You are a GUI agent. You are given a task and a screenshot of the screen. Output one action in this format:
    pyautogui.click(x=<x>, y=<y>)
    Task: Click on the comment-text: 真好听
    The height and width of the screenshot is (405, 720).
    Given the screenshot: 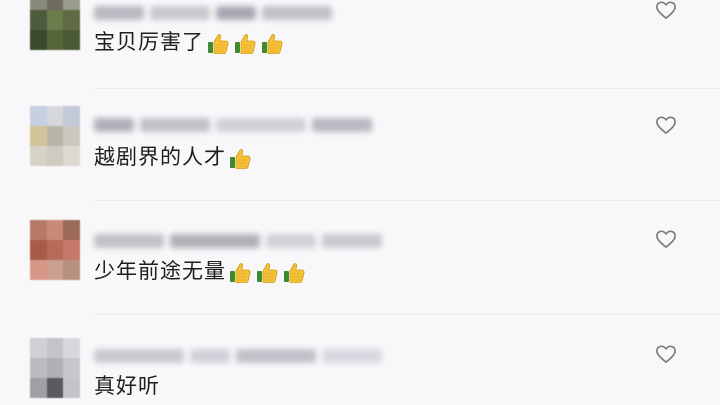 What is the action you would take?
    pyautogui.click(x=127, y=386)
    